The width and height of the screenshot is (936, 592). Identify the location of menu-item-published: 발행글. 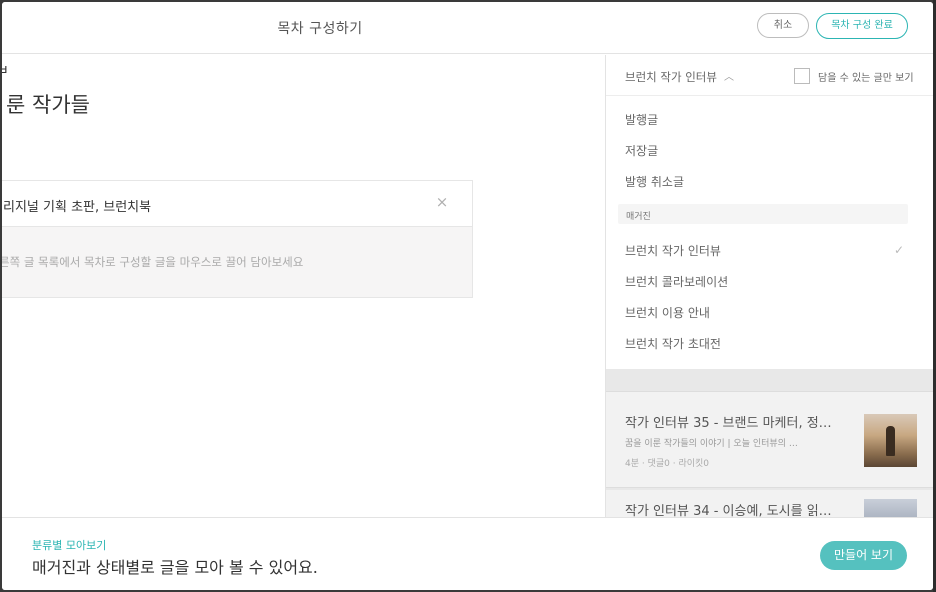
(641, 119).